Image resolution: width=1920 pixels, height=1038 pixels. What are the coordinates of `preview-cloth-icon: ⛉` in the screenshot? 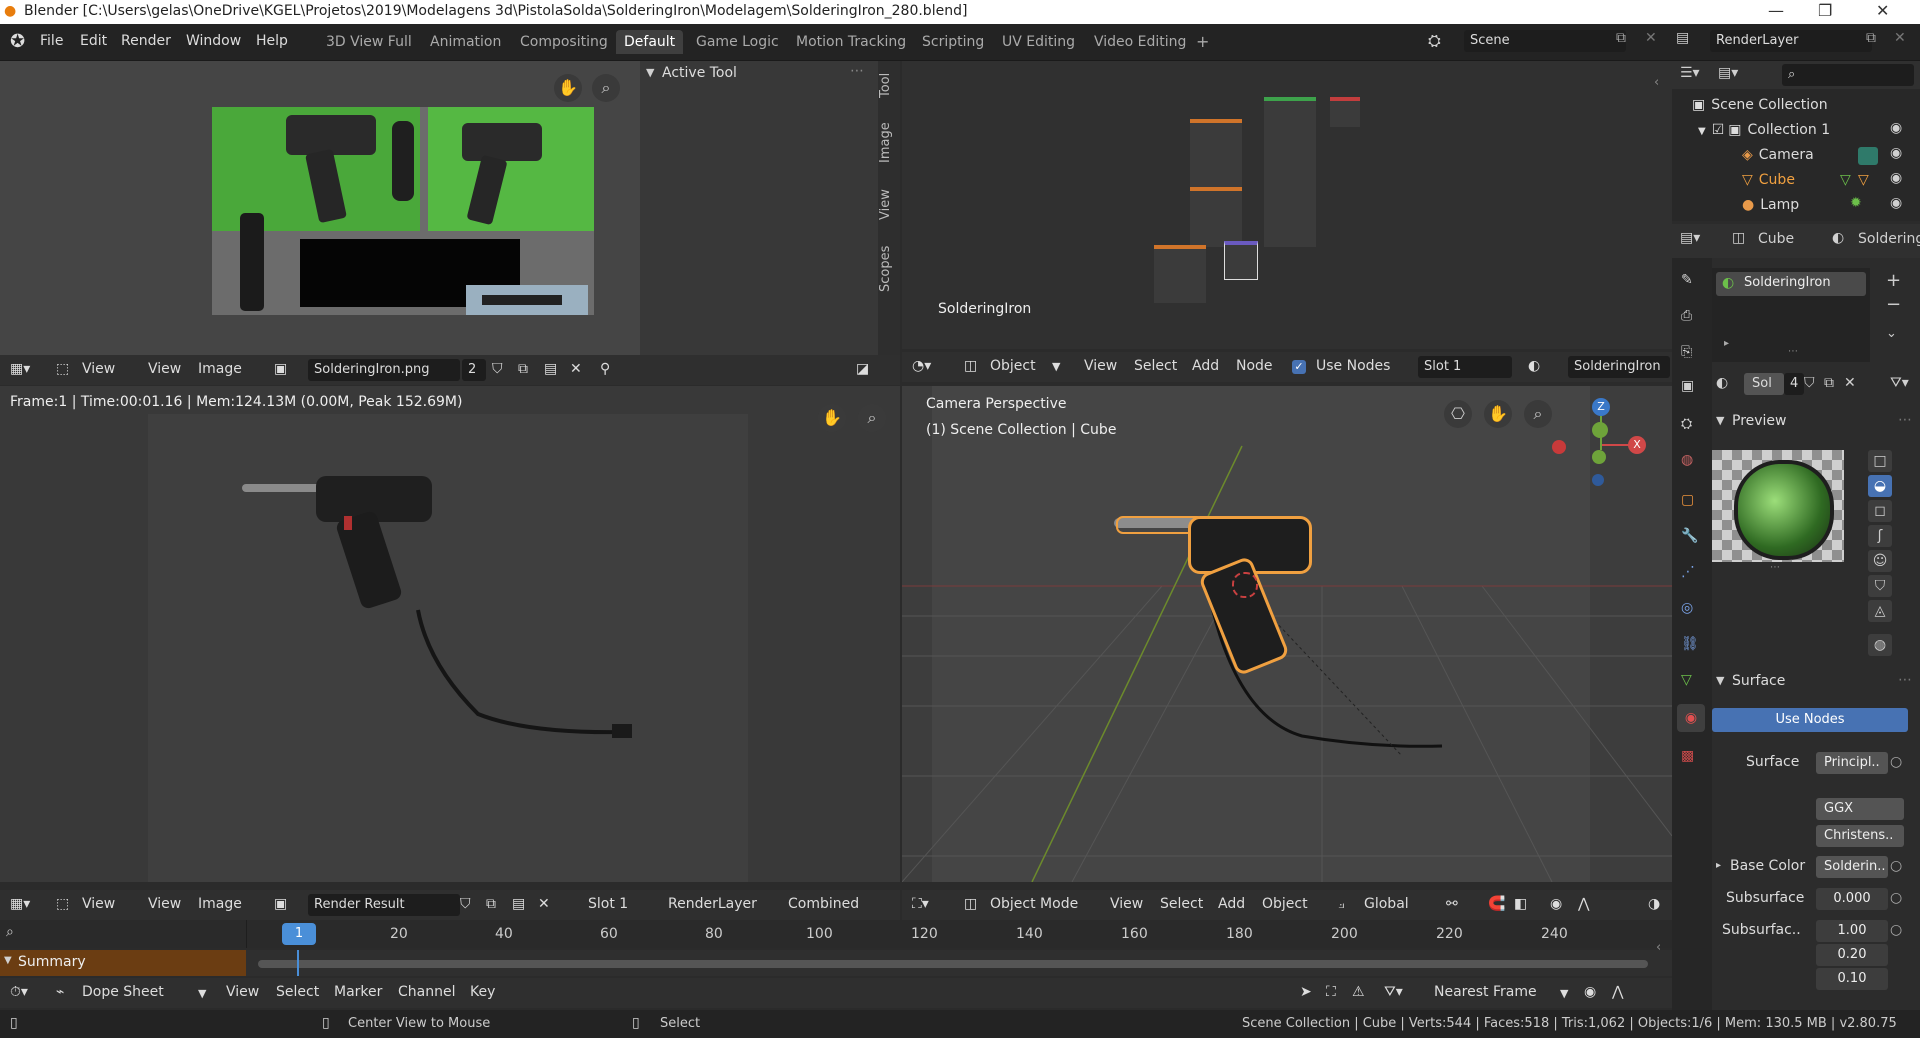 It's located at (1880, 586).